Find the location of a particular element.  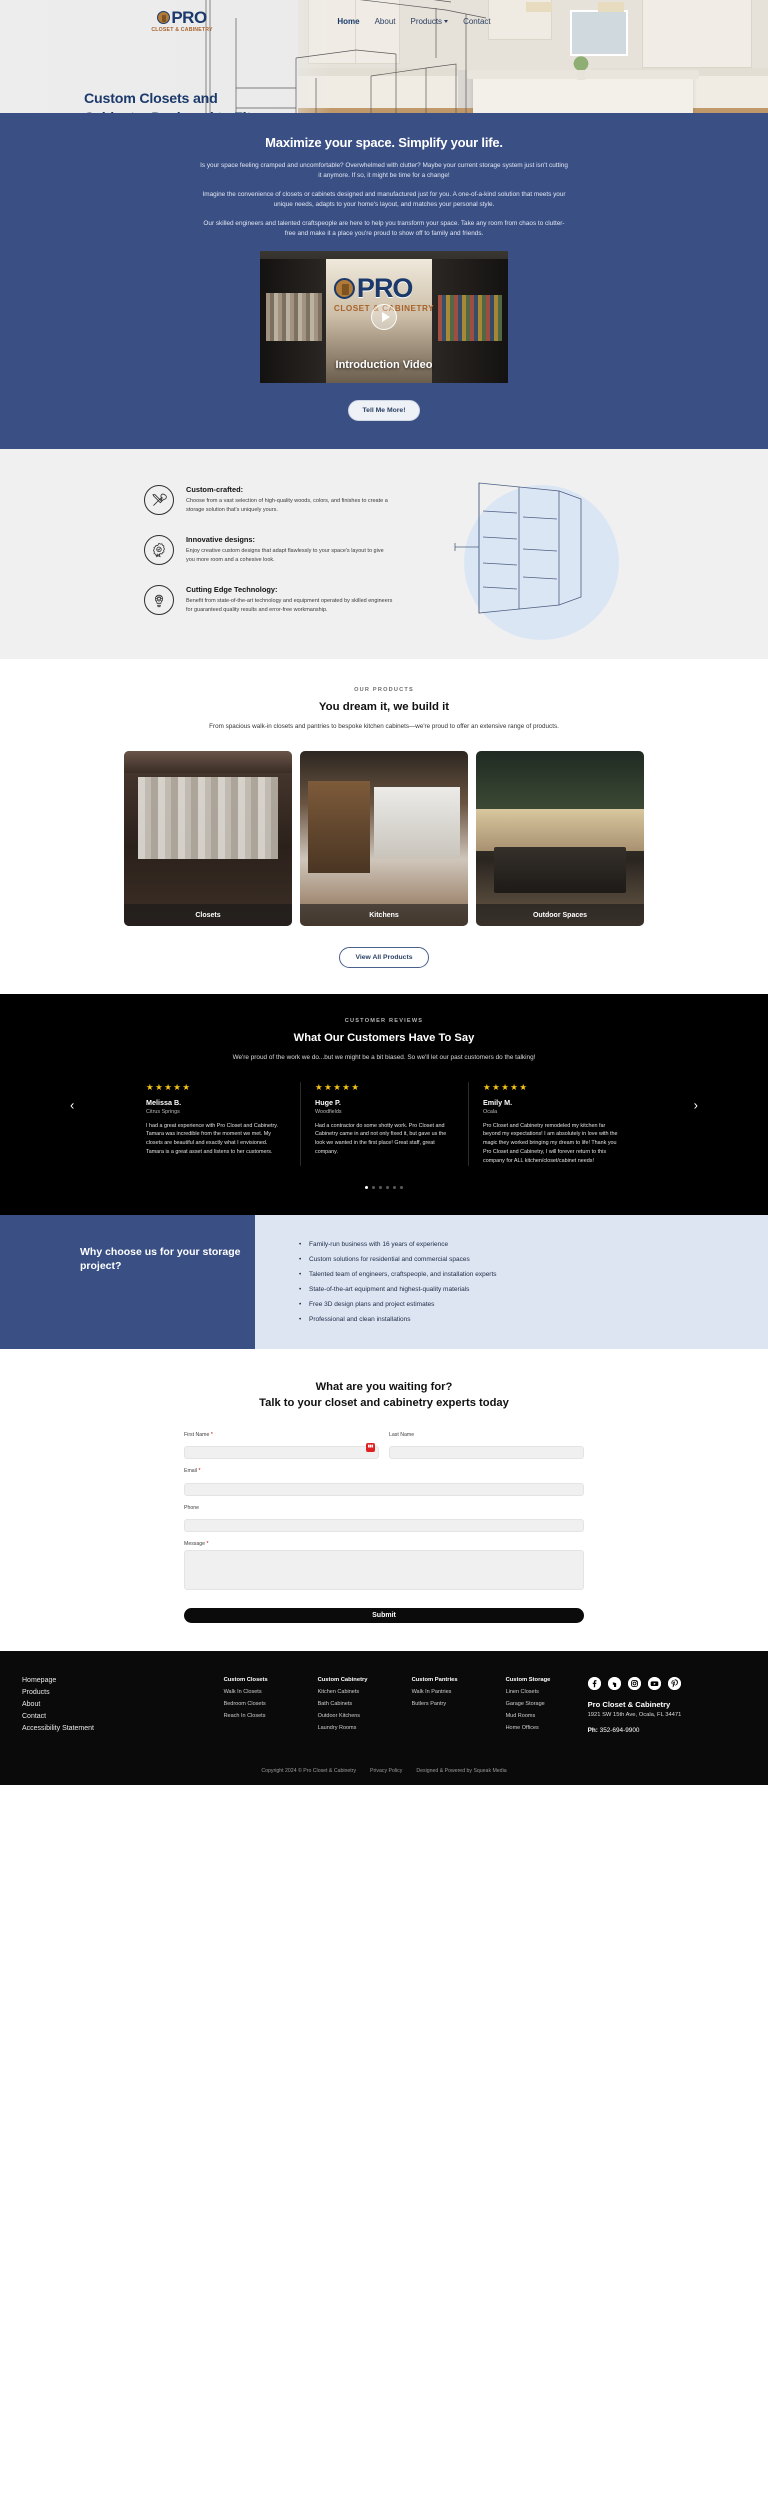

footer-copyright: Copyright 2024 © Pro Closet & Cabinetry is located at coordinates (309, 1771).